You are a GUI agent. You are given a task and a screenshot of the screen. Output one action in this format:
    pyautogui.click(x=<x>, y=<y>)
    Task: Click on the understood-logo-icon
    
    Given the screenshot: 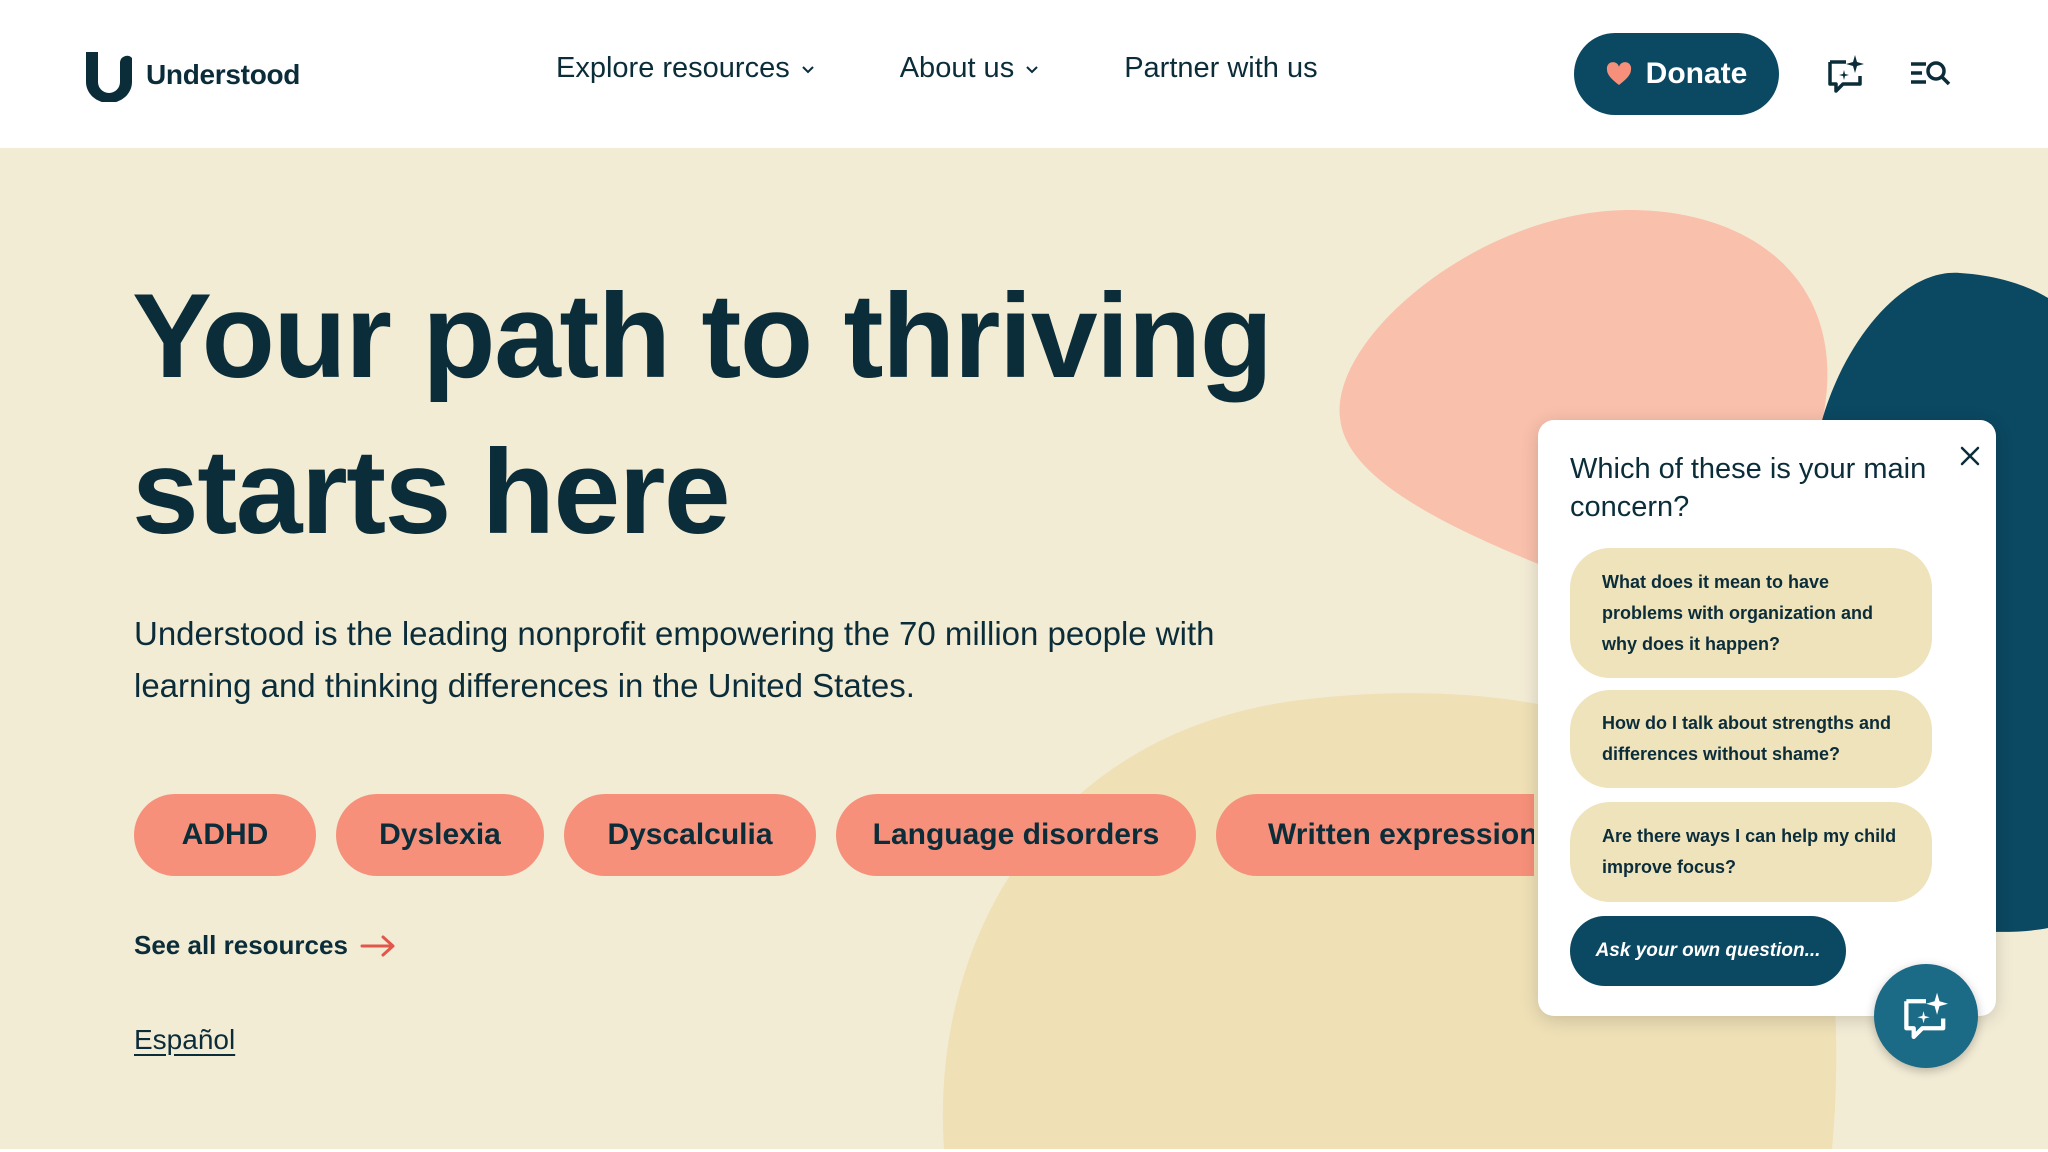 What is the action you would take?
    pyautogui.click(x=109, y=77)
    